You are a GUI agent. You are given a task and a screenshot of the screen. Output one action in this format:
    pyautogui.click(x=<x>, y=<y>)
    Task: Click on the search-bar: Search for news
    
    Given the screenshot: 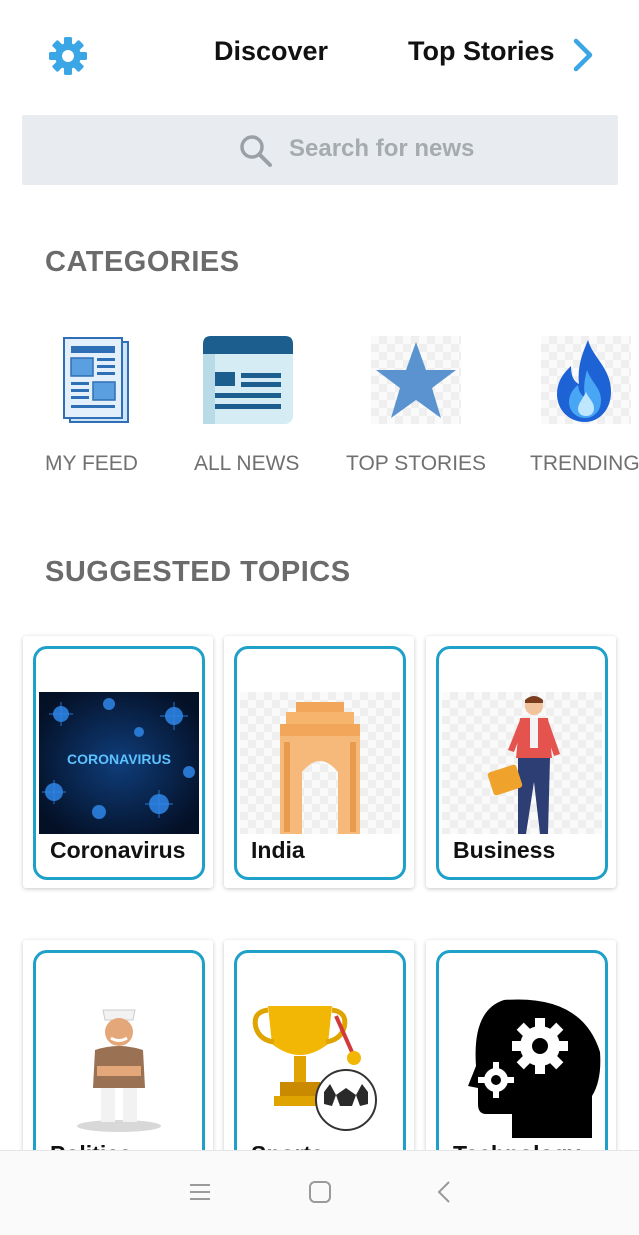 What is the action you would take?
    pyautogui.click(x=320, y=150)
    